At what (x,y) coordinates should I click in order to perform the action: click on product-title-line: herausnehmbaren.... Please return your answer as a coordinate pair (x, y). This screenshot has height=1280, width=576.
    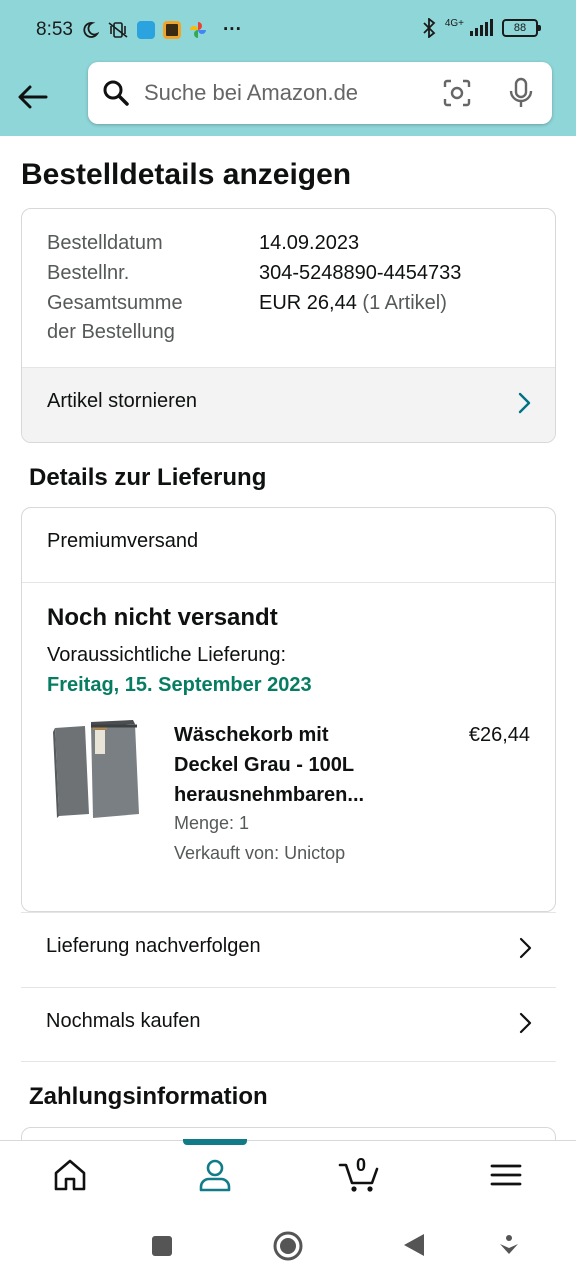
    Looking at the image, I should click on (269, 795).